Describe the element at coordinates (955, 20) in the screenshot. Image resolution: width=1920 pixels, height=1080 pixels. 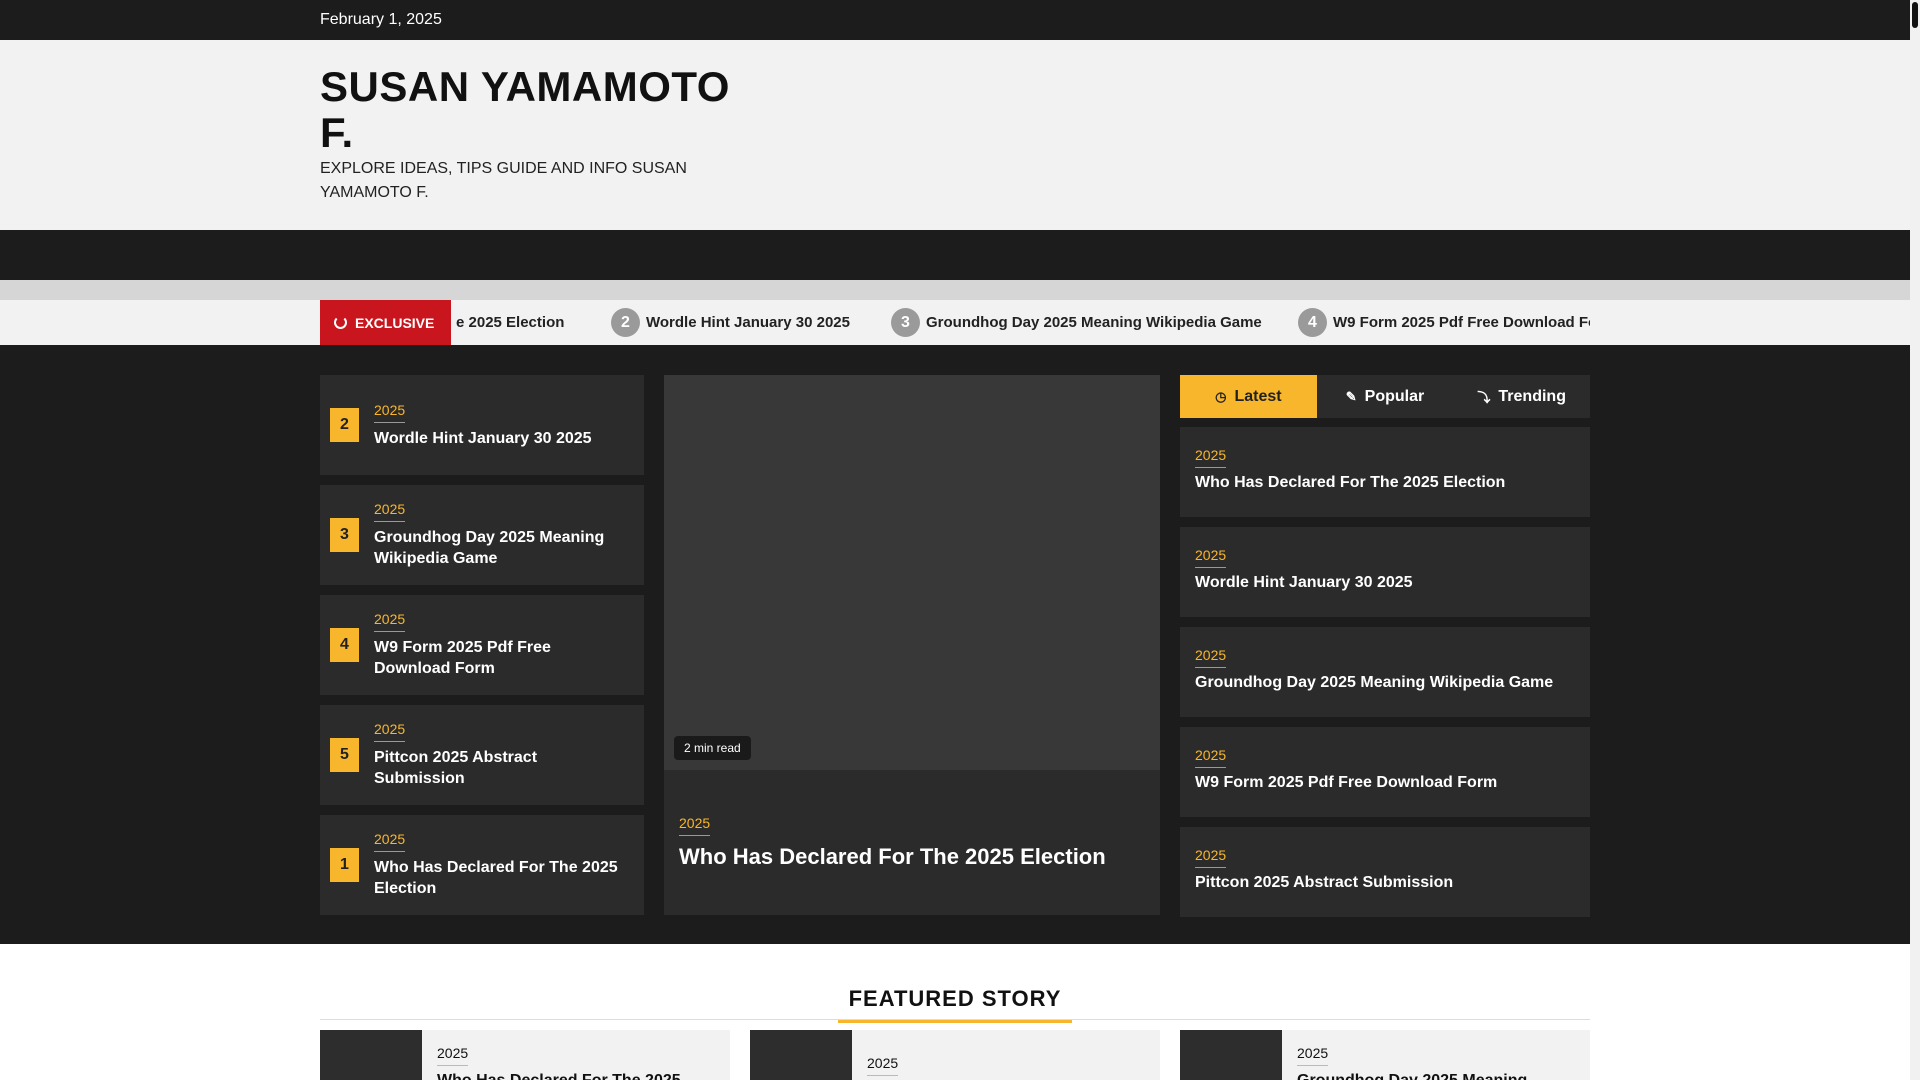
I see `top-bar: February 1, 2025` at that location.